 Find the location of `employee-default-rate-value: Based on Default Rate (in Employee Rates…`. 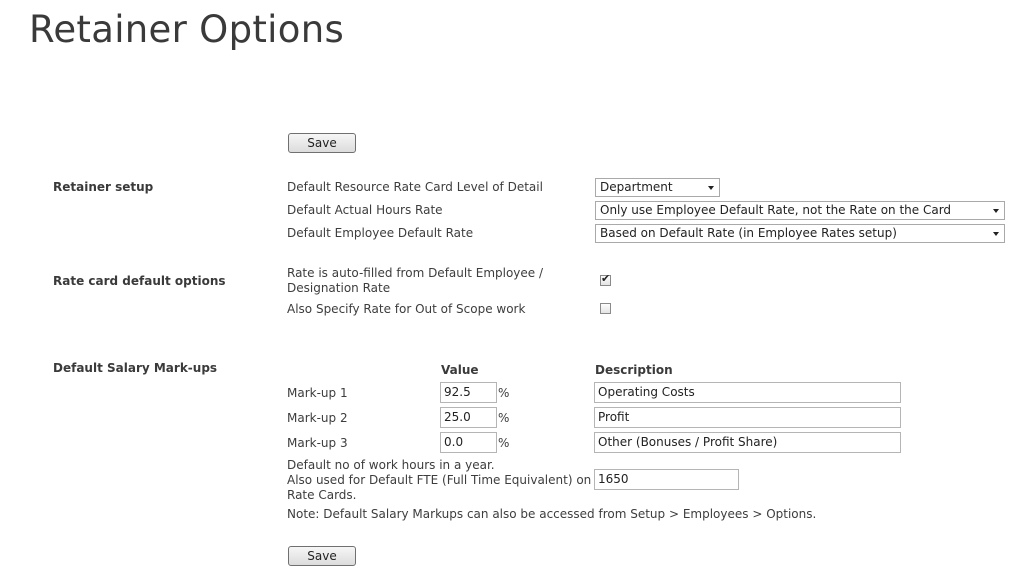

employee-default-rate-value: Based on Default Rate (in Employee Rates… is located at coordinates (748, 233).